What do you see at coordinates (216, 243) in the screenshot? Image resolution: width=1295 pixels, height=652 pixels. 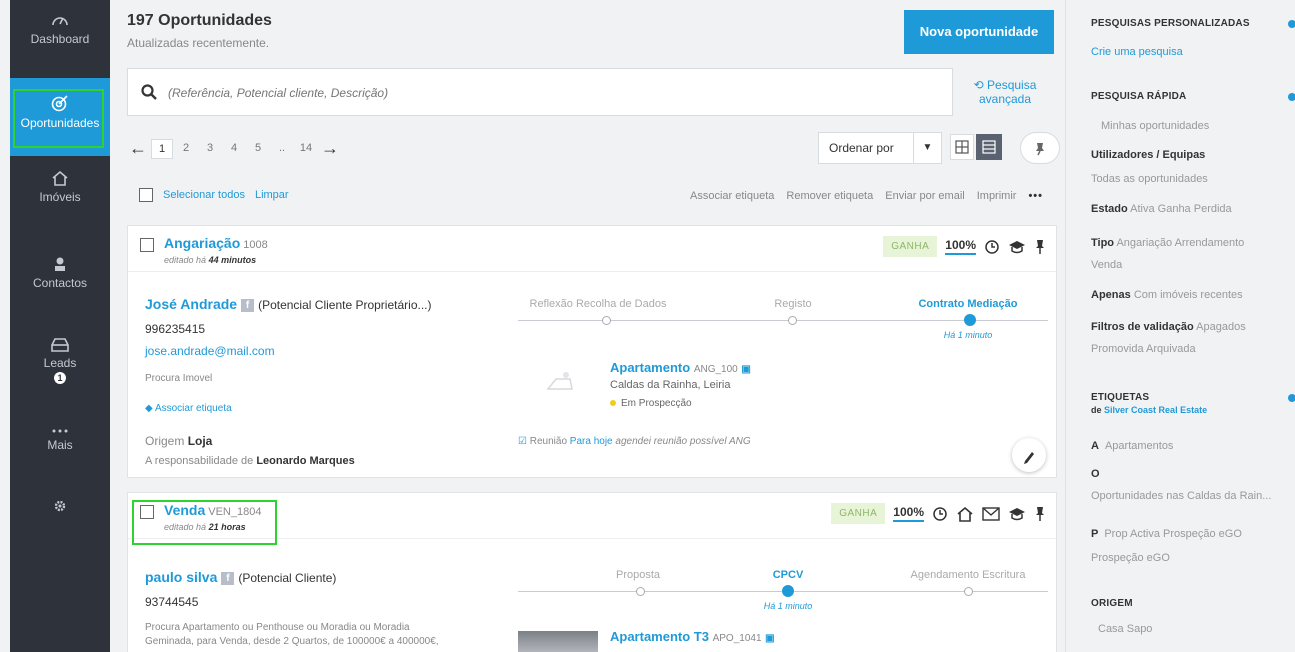 I see `card-title: Angariação 1008` at bounding box center [216, 243].